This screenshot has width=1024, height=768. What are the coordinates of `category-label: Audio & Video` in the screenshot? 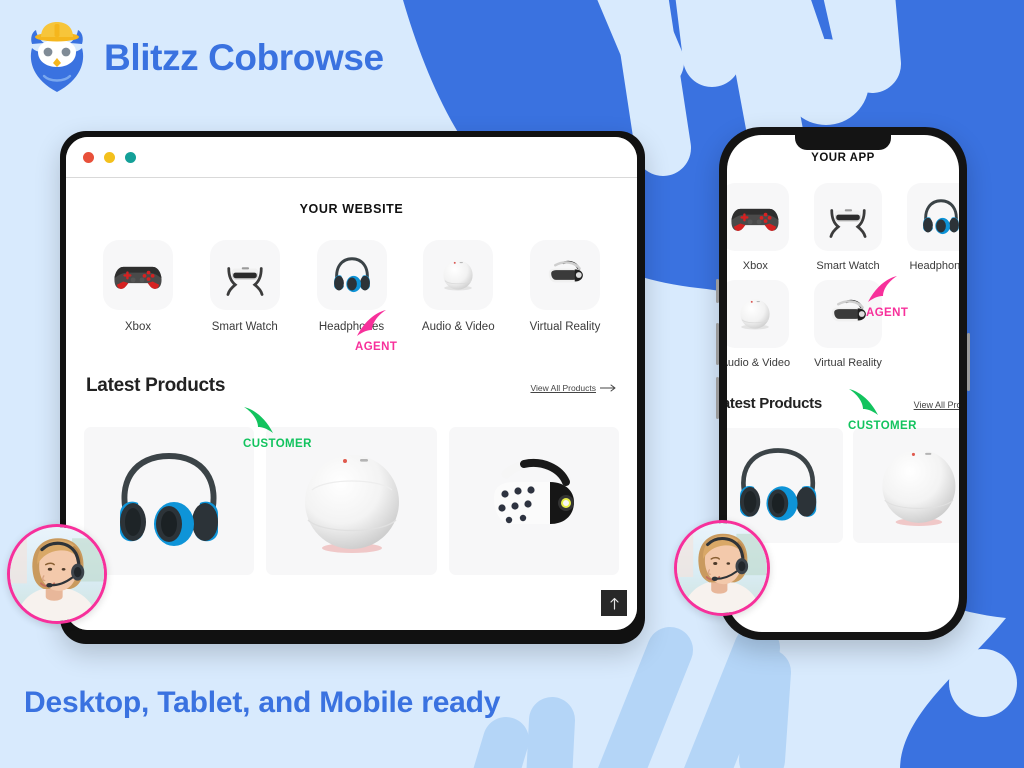 It's located at (458, 327).